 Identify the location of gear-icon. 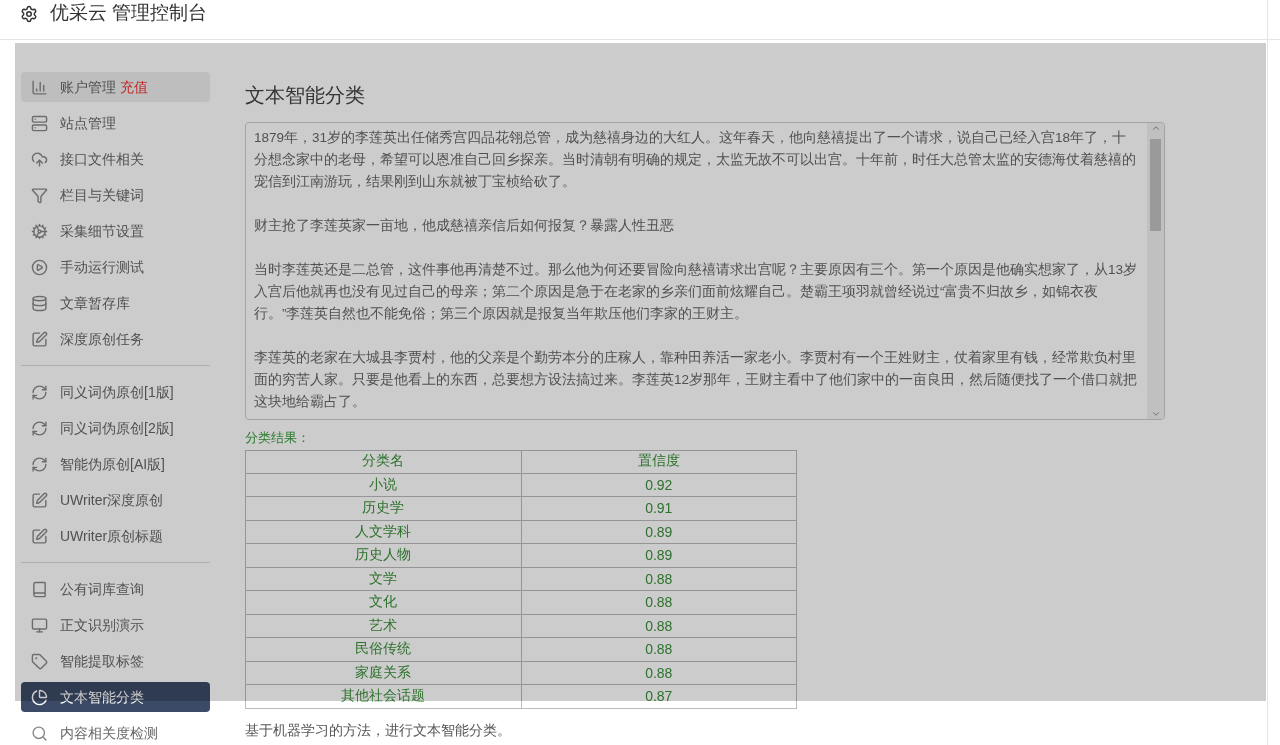
(39, 231).